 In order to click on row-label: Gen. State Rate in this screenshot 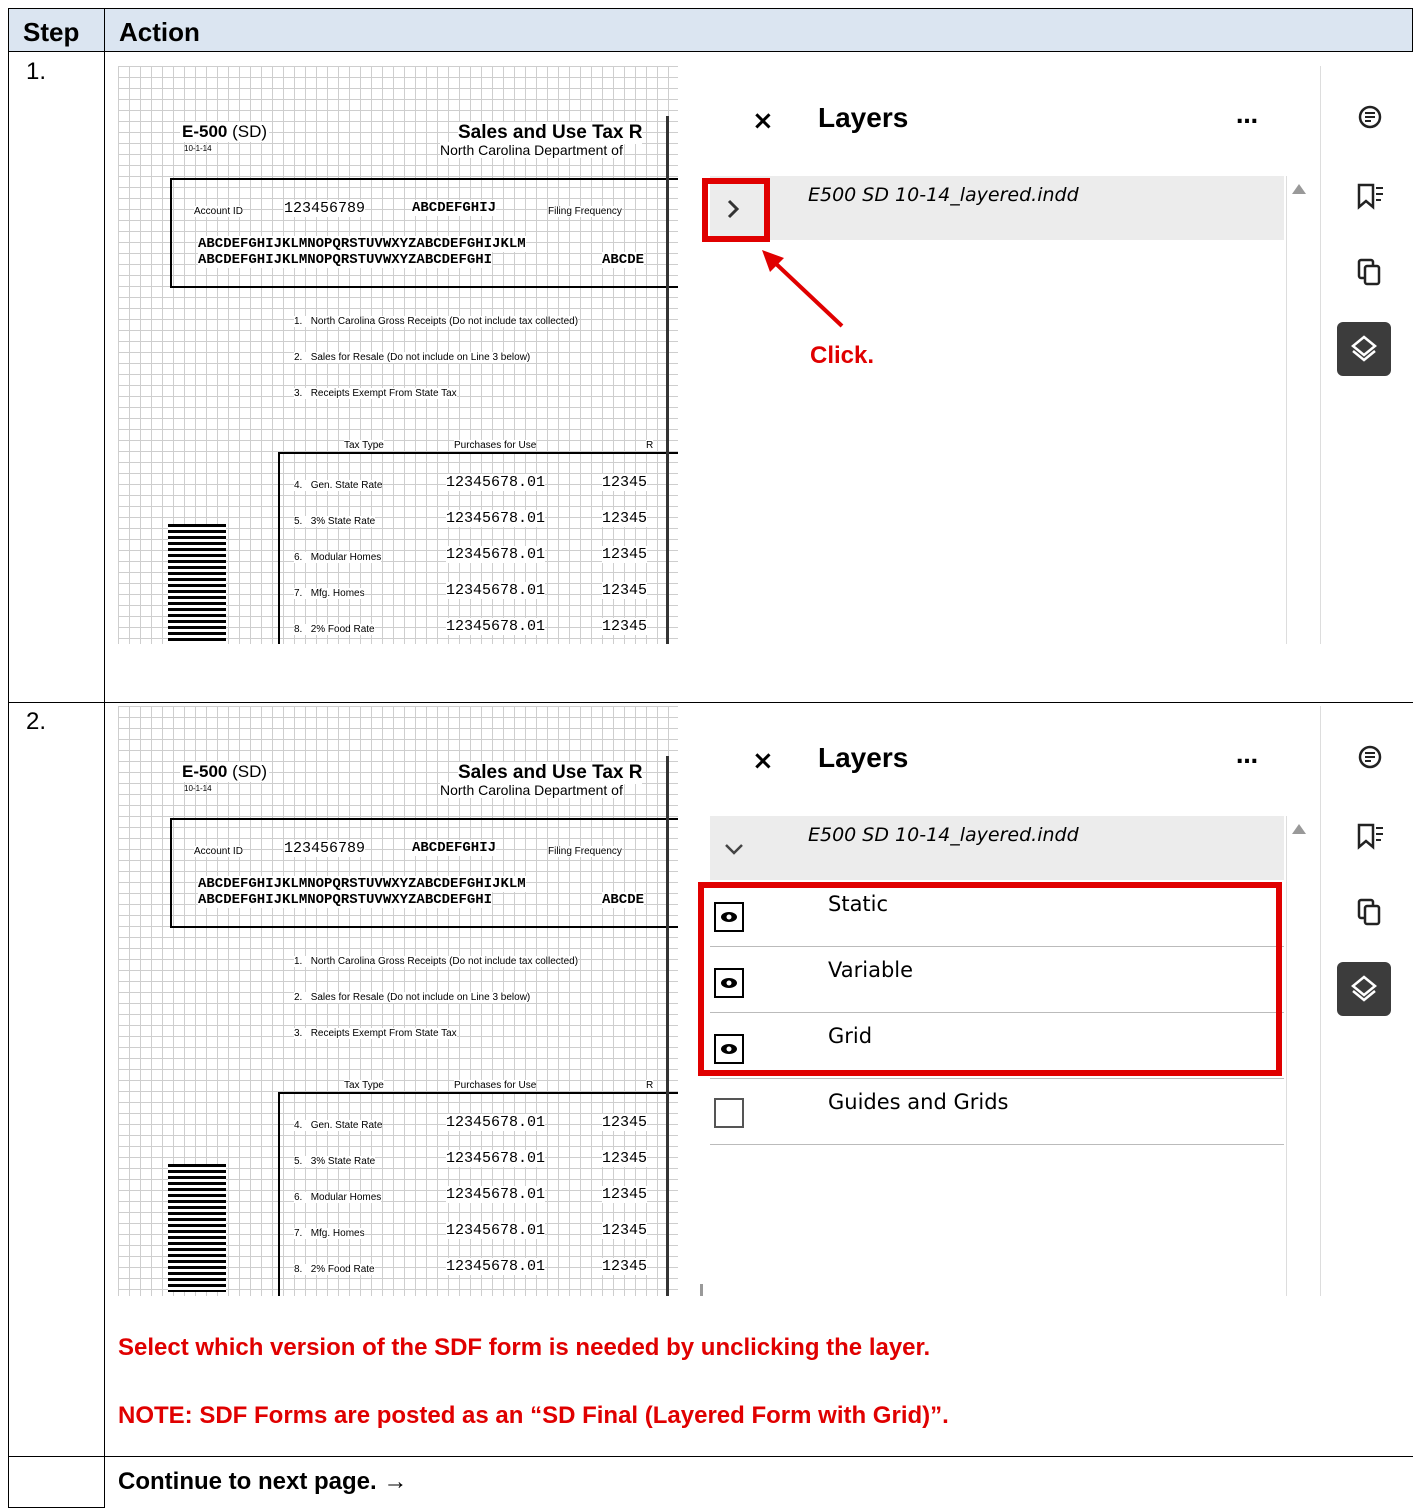, I will do `click(346, 1125)`.